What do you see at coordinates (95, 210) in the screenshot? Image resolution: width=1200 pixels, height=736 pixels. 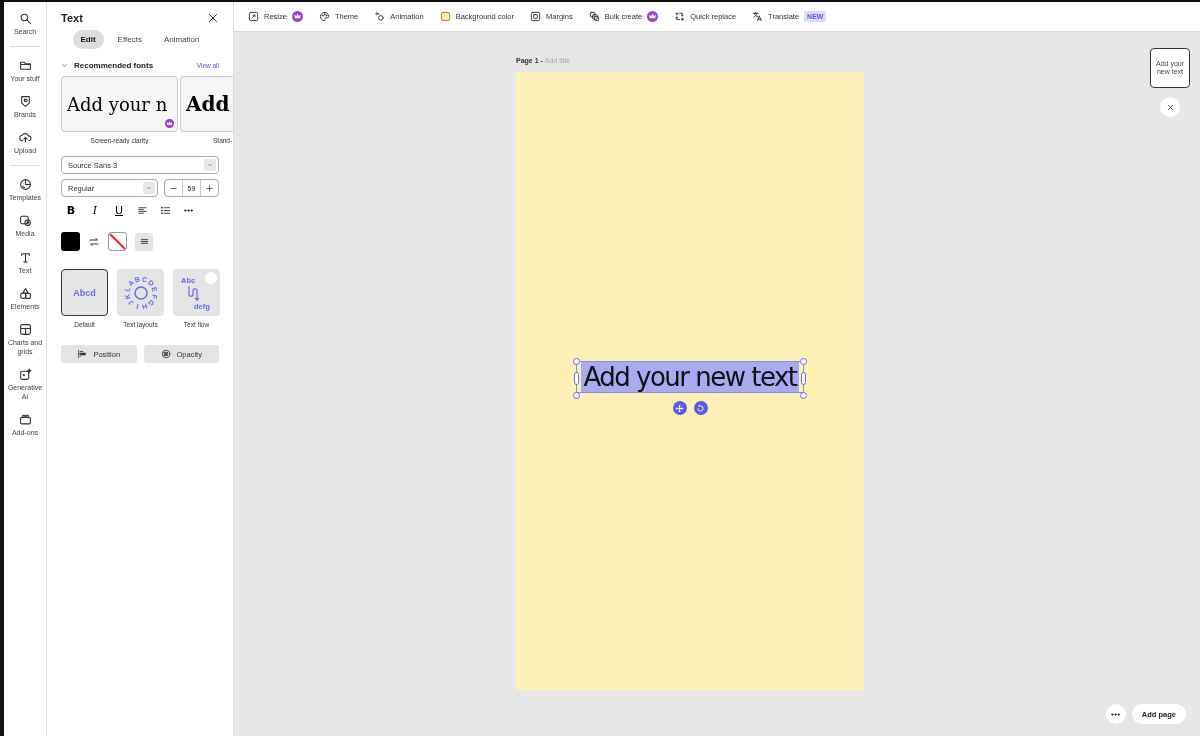 I see `italic-button: I` at bounding box center [95, 210].